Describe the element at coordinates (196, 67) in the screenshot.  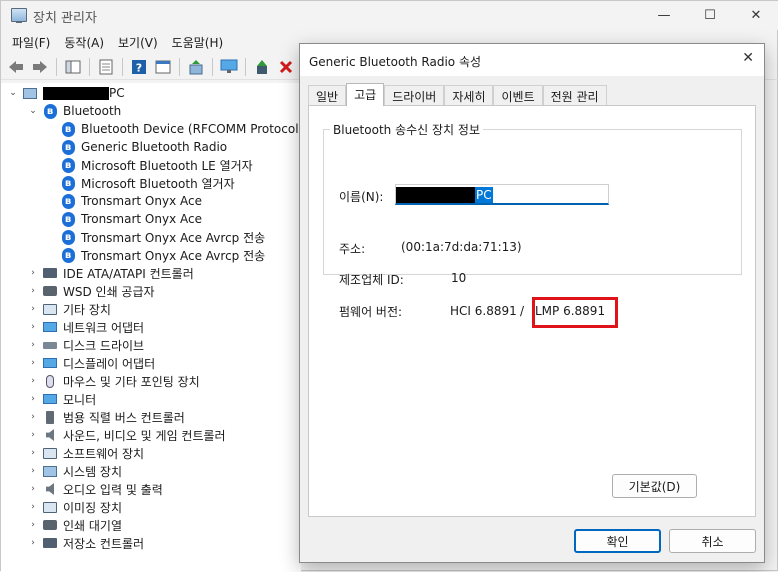
I see `scan-hardware-changes-button` at that location.